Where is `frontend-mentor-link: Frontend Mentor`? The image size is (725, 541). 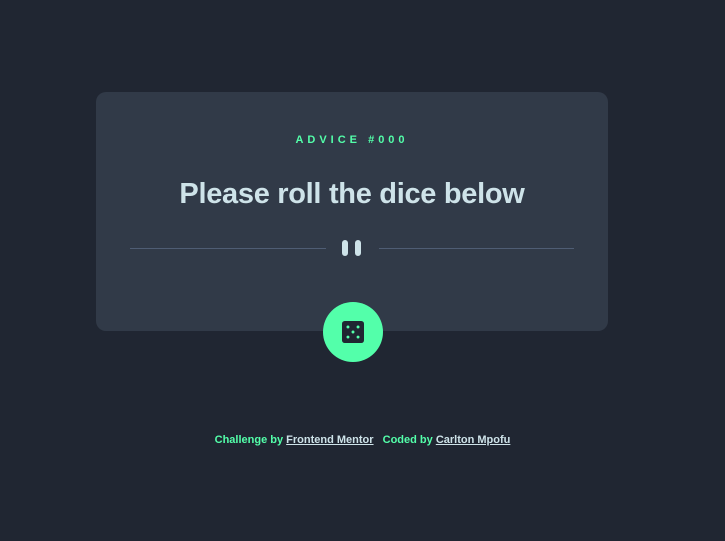 frontend-mentor-link: Frontend Mentor is located at coordinates (329, 440).